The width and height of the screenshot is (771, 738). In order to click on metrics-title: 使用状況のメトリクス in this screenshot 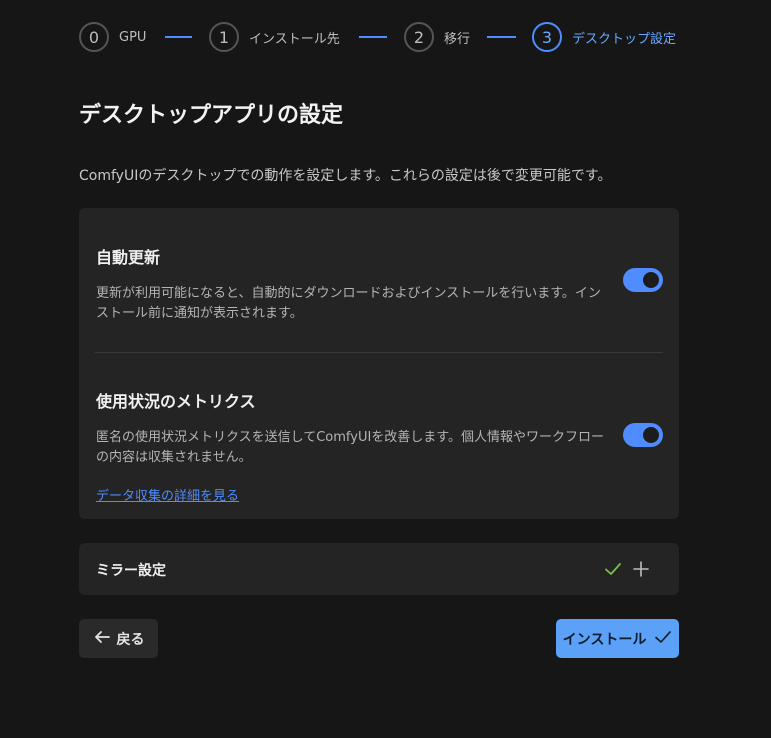, I will do `click(176, 401)`.